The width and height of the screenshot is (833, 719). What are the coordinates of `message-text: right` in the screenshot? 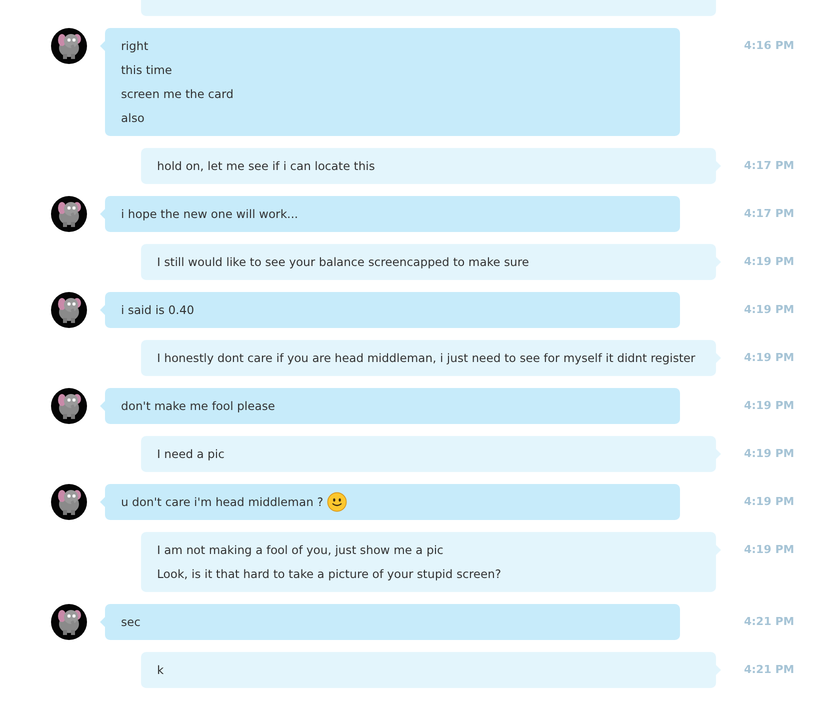 It's located at (134, 46).